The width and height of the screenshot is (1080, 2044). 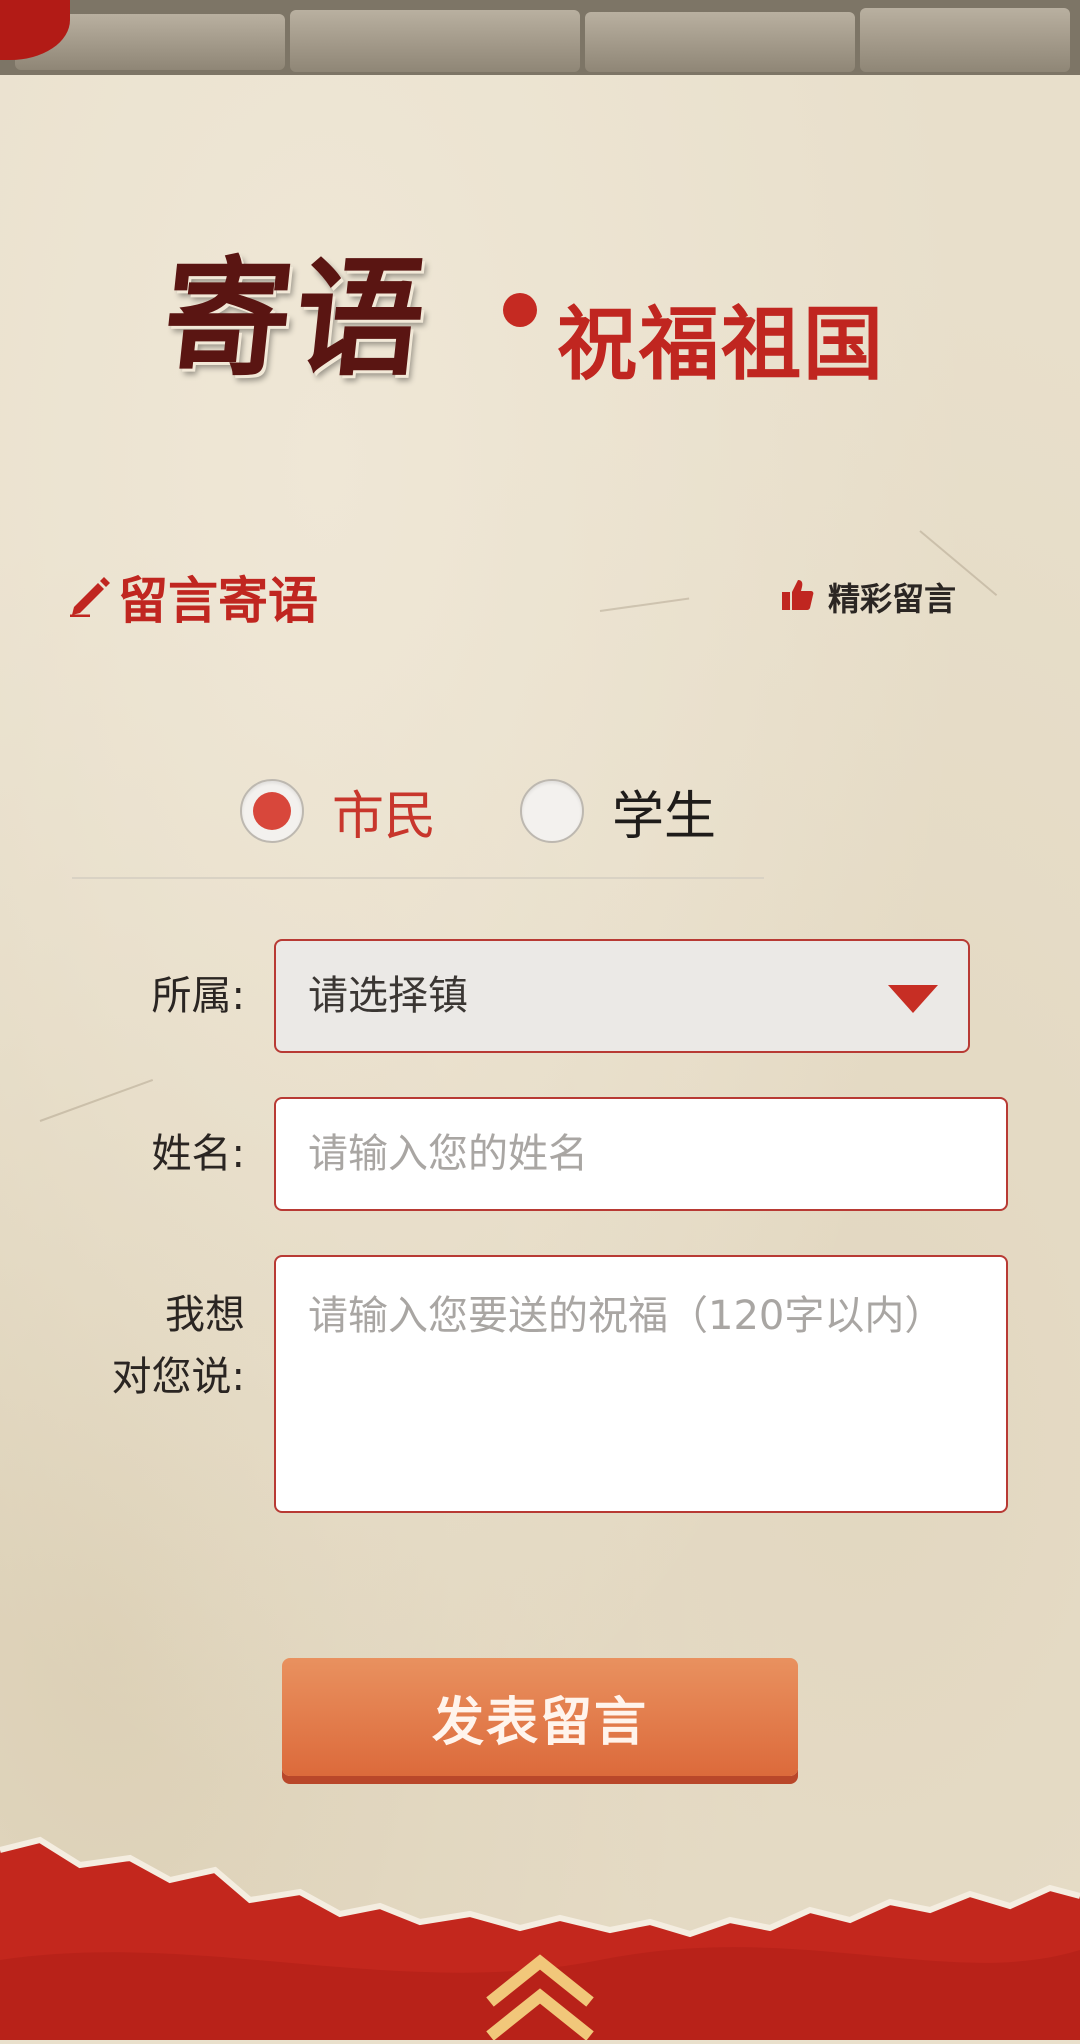 What do you see at coordinates (540, 1990) in the screenshot?
I see `double-chevron-up-icon` at bounding box center [540, 1990].